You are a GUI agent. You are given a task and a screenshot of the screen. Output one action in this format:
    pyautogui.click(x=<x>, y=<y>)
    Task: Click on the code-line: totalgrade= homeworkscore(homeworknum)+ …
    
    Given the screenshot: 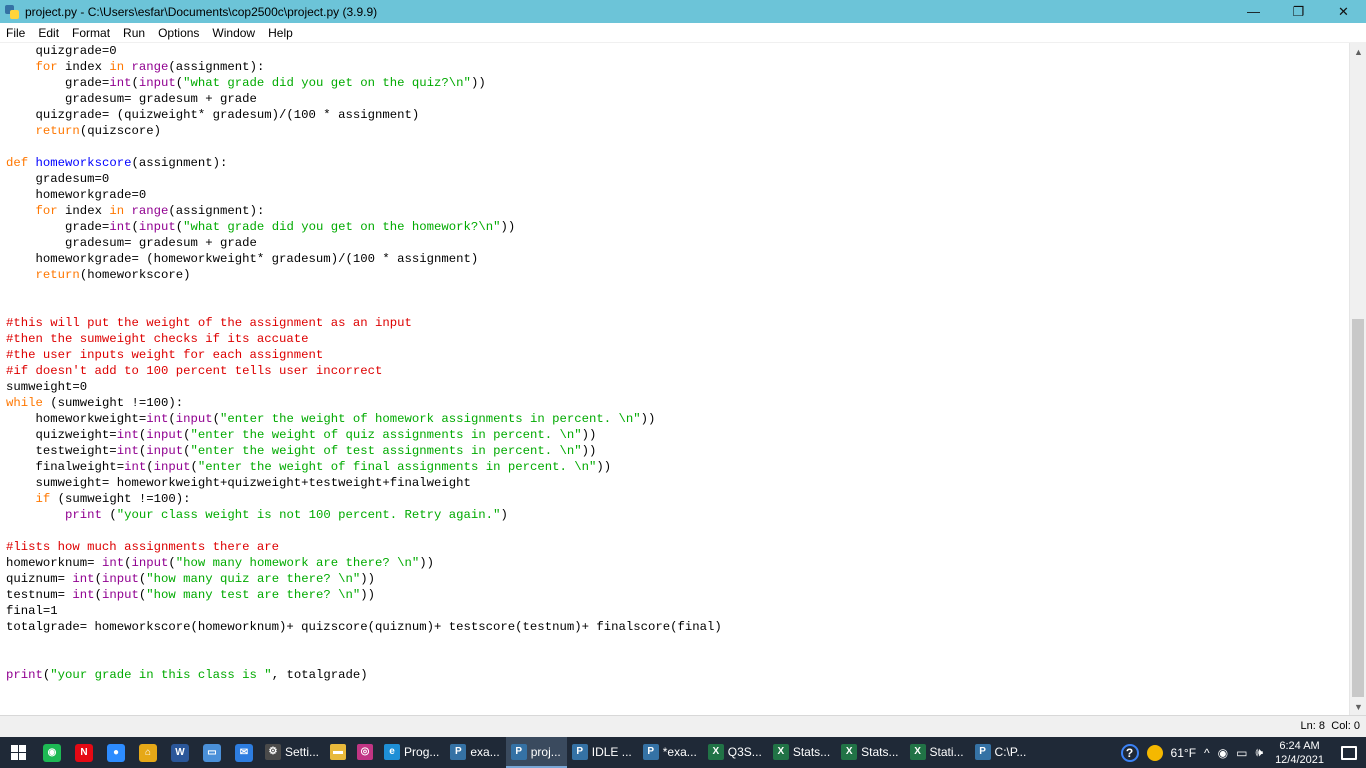 What is the action you would take?
    pyautogui.click(x=364, y=627)
    